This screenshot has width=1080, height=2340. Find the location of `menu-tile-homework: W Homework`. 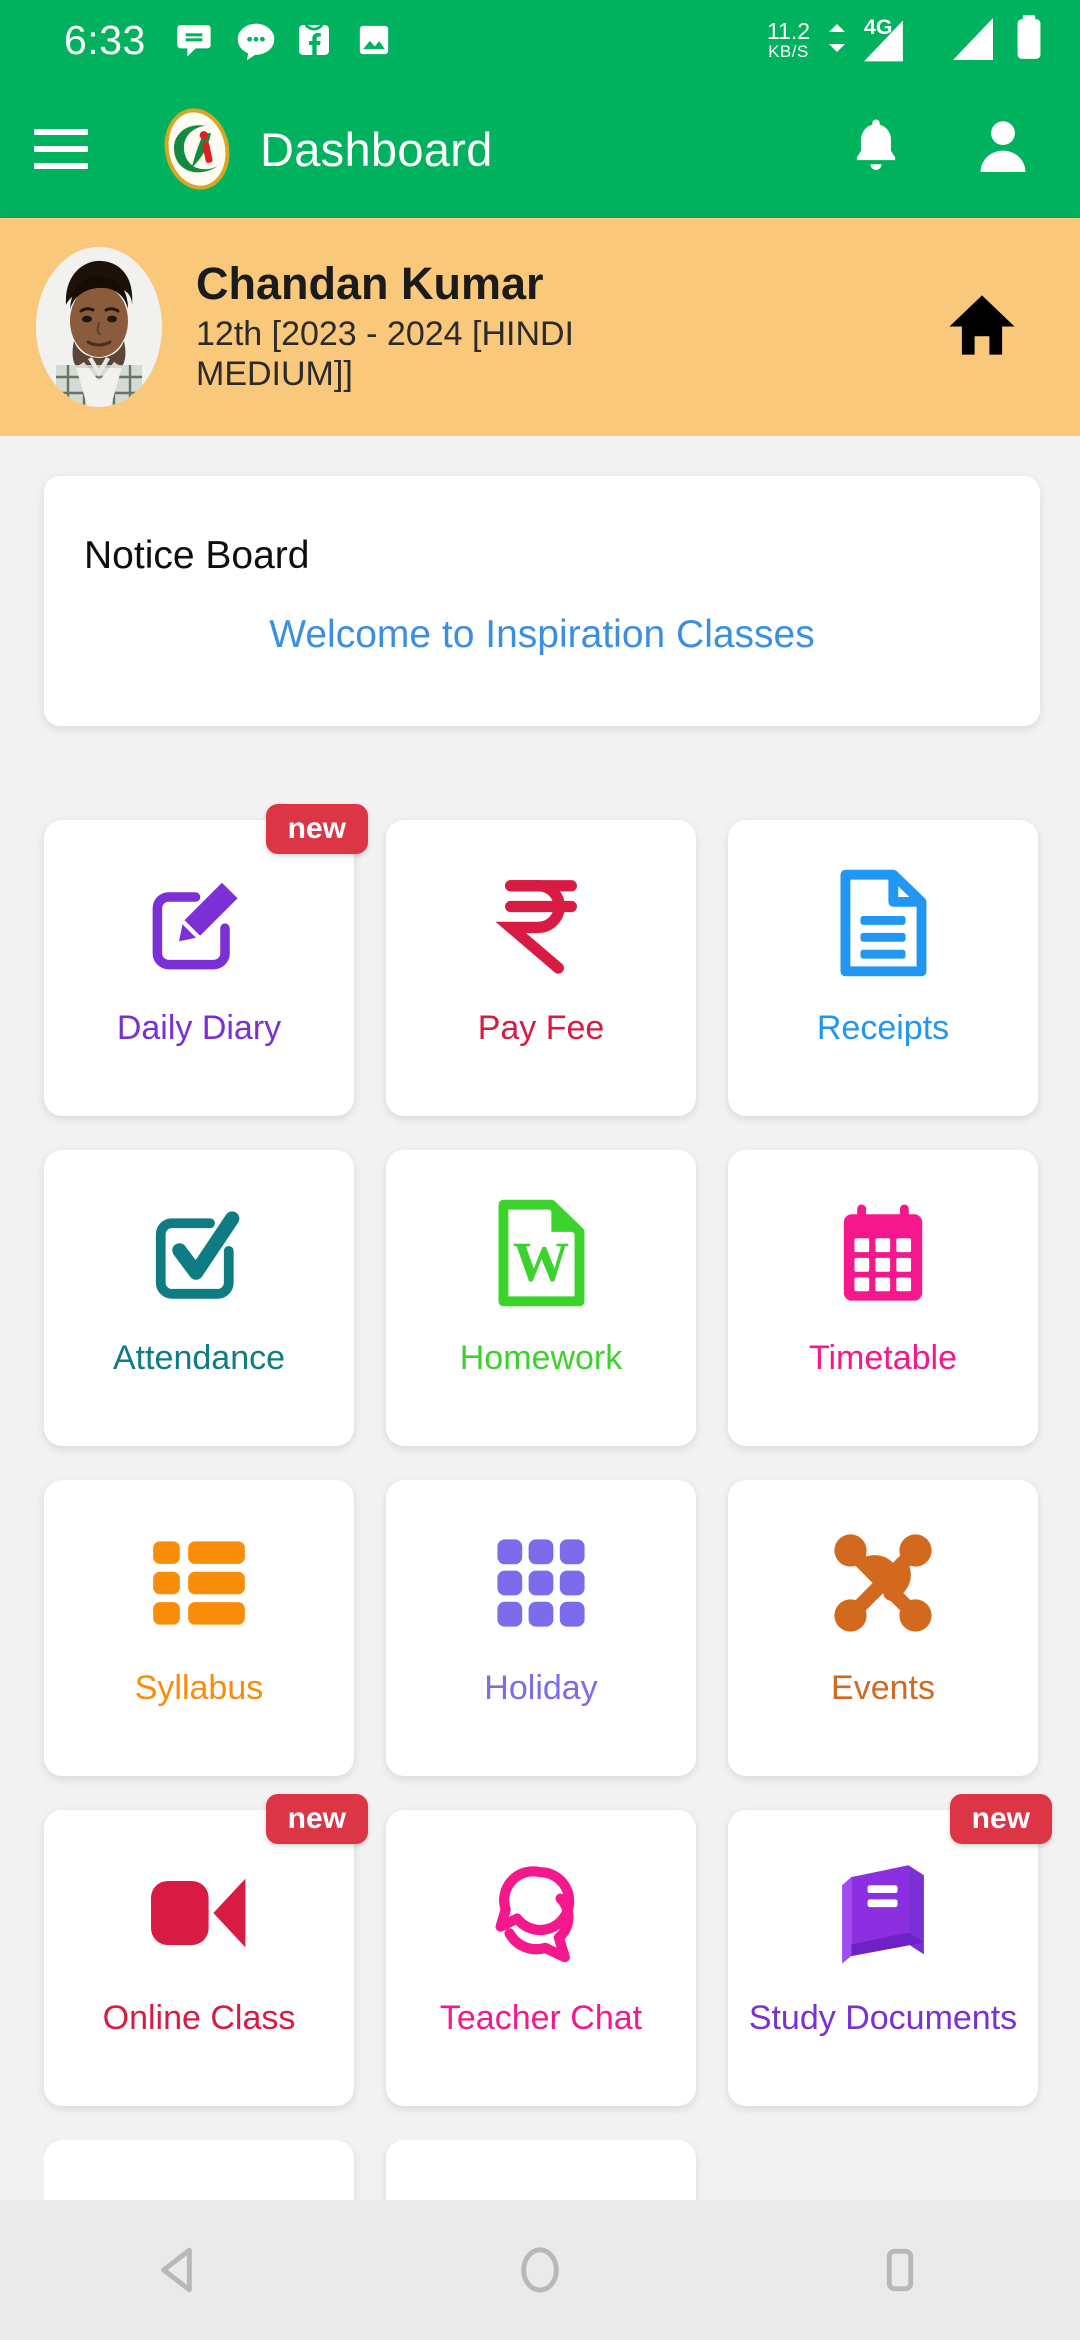

menu-tile-homework: W Homework is located at coordinates (541, 1298).